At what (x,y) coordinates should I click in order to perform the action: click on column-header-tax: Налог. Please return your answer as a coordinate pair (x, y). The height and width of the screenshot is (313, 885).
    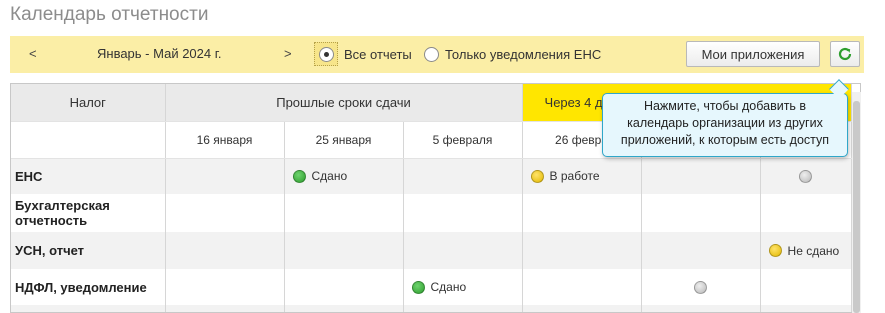
    Looking at the image, I should click on (88, 103).